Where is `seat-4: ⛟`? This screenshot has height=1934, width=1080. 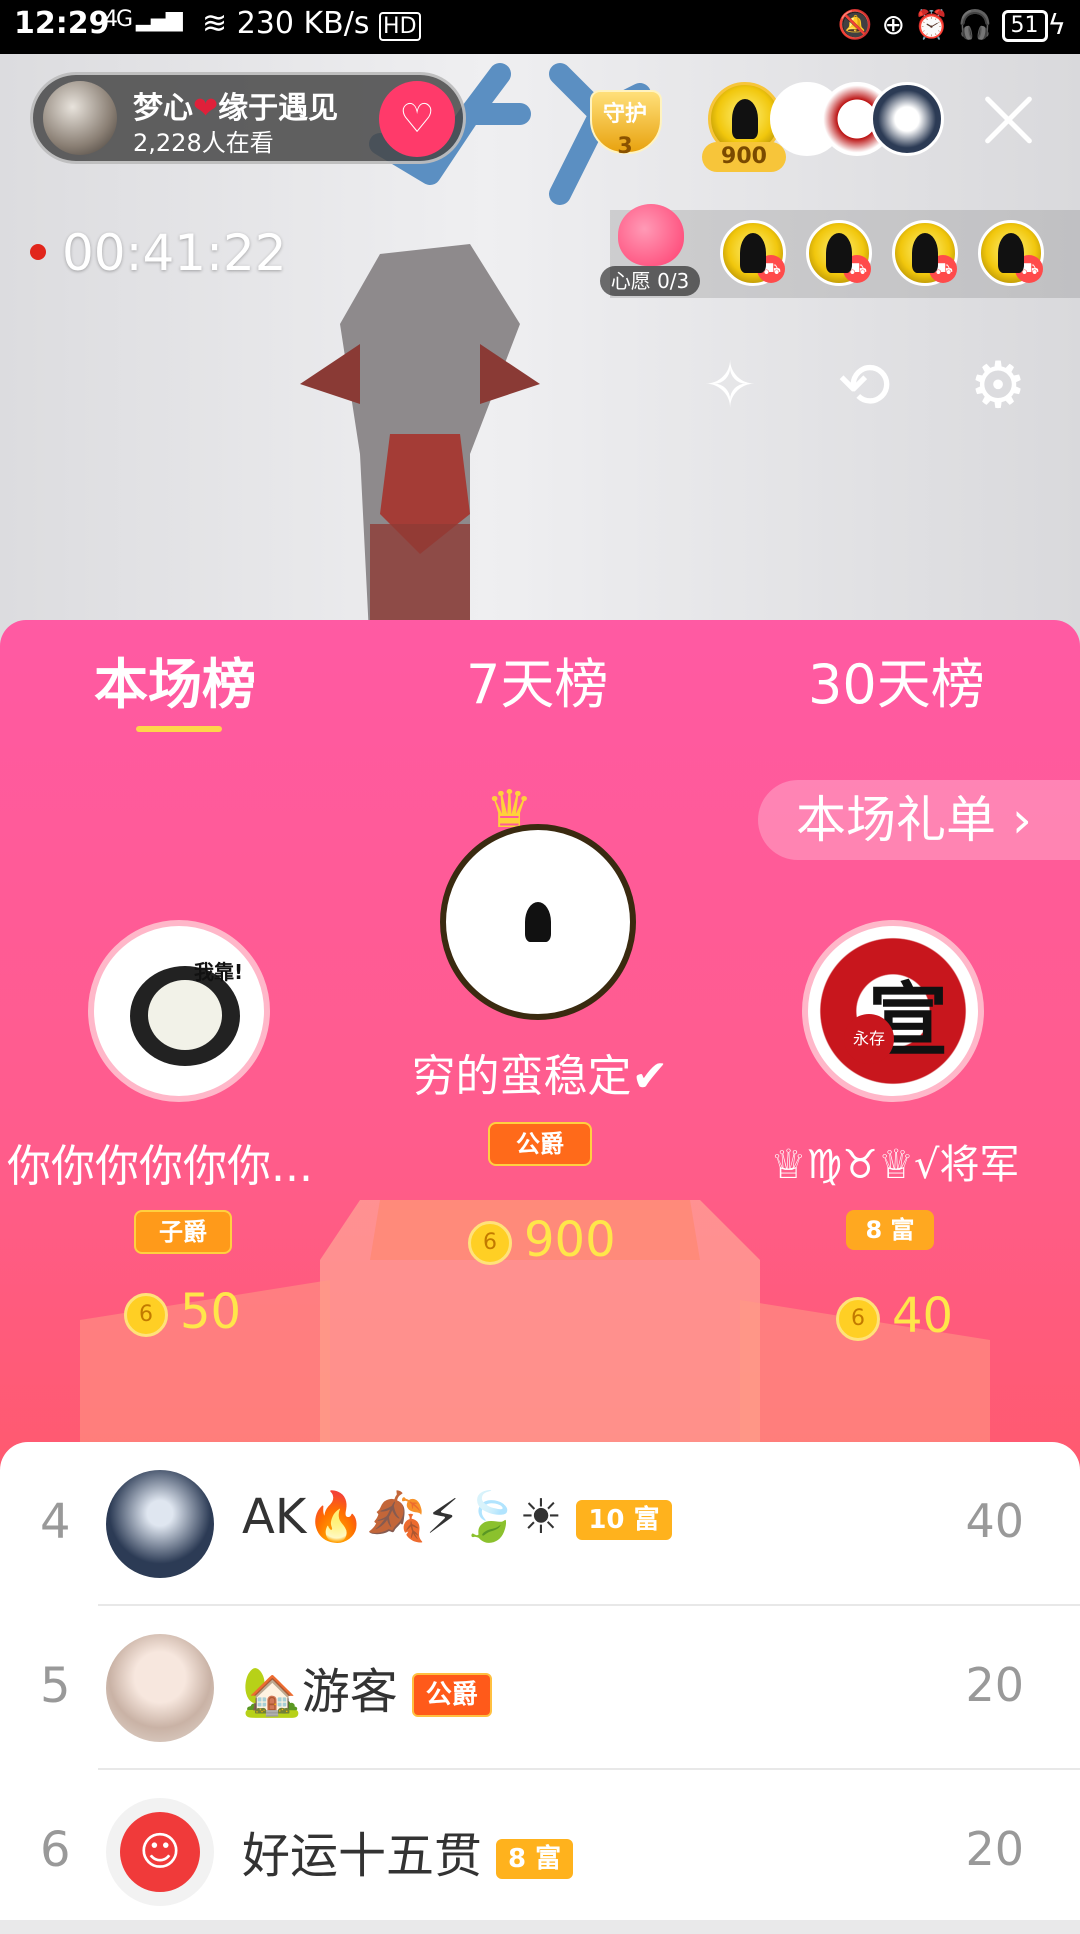
seat-4: ⛟ is located at coordinates (1011, 253).